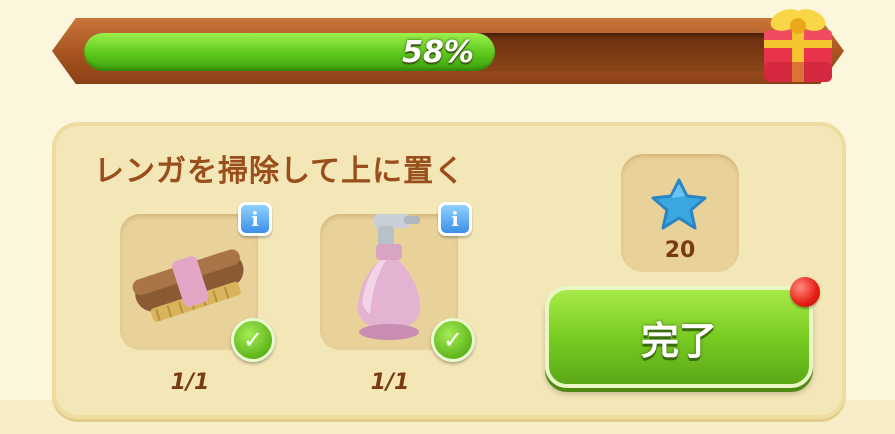 This screenshot has width=895, height=434. Describe the element at coordinates (255, 219) in the screenshot. I see `info-button-brush: i` at that location.